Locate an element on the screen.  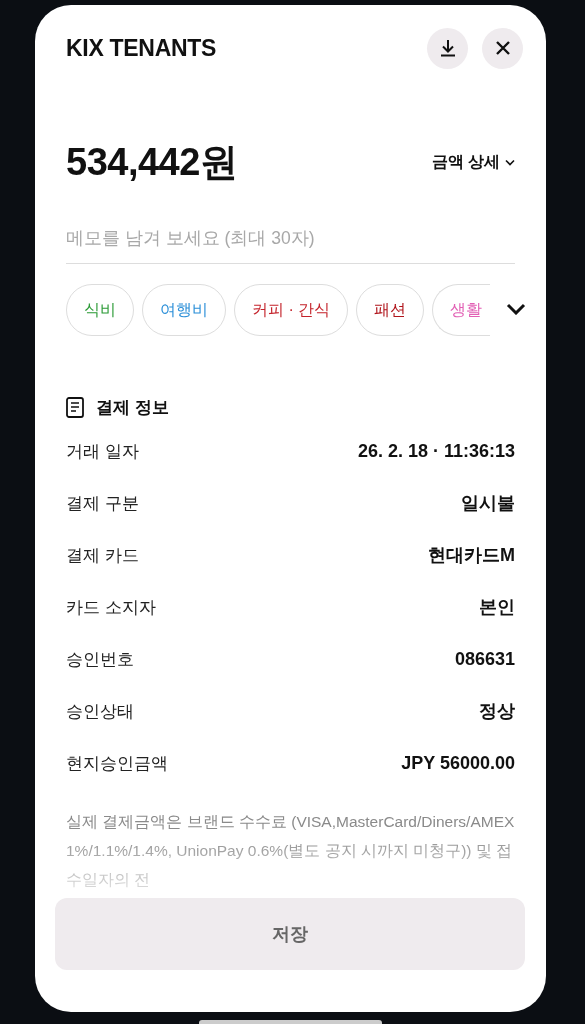
close-button is located at coordinates (502, 48).